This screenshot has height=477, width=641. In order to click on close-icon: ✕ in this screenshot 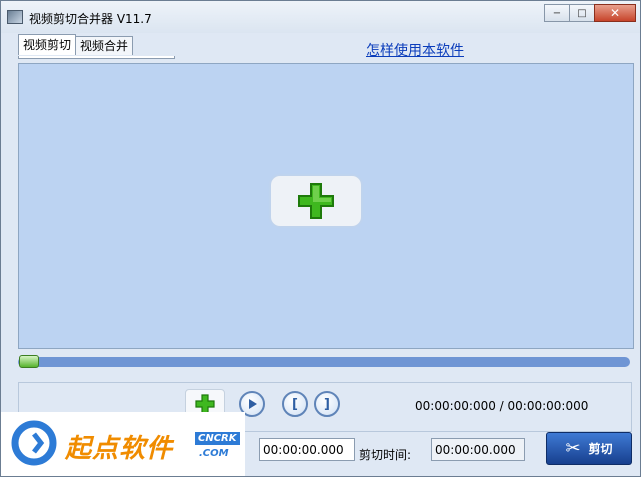, I will do `click(615, 13)`.